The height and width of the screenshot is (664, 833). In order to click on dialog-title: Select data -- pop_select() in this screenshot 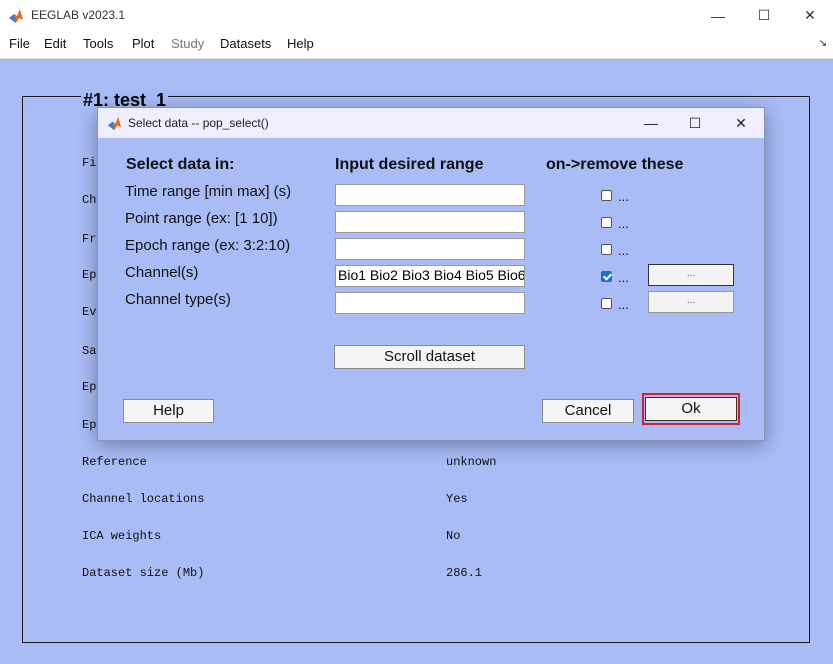, I will do `click(198, 123)`.